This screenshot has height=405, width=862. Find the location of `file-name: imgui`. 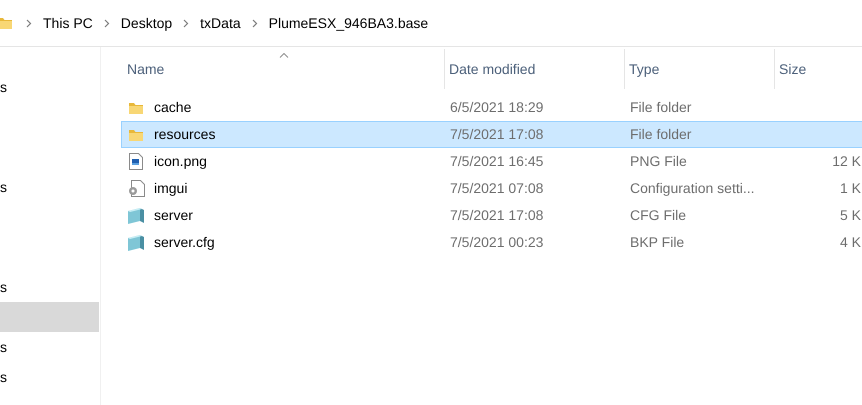

file-name: imgui is located at coordinates (171, 188).